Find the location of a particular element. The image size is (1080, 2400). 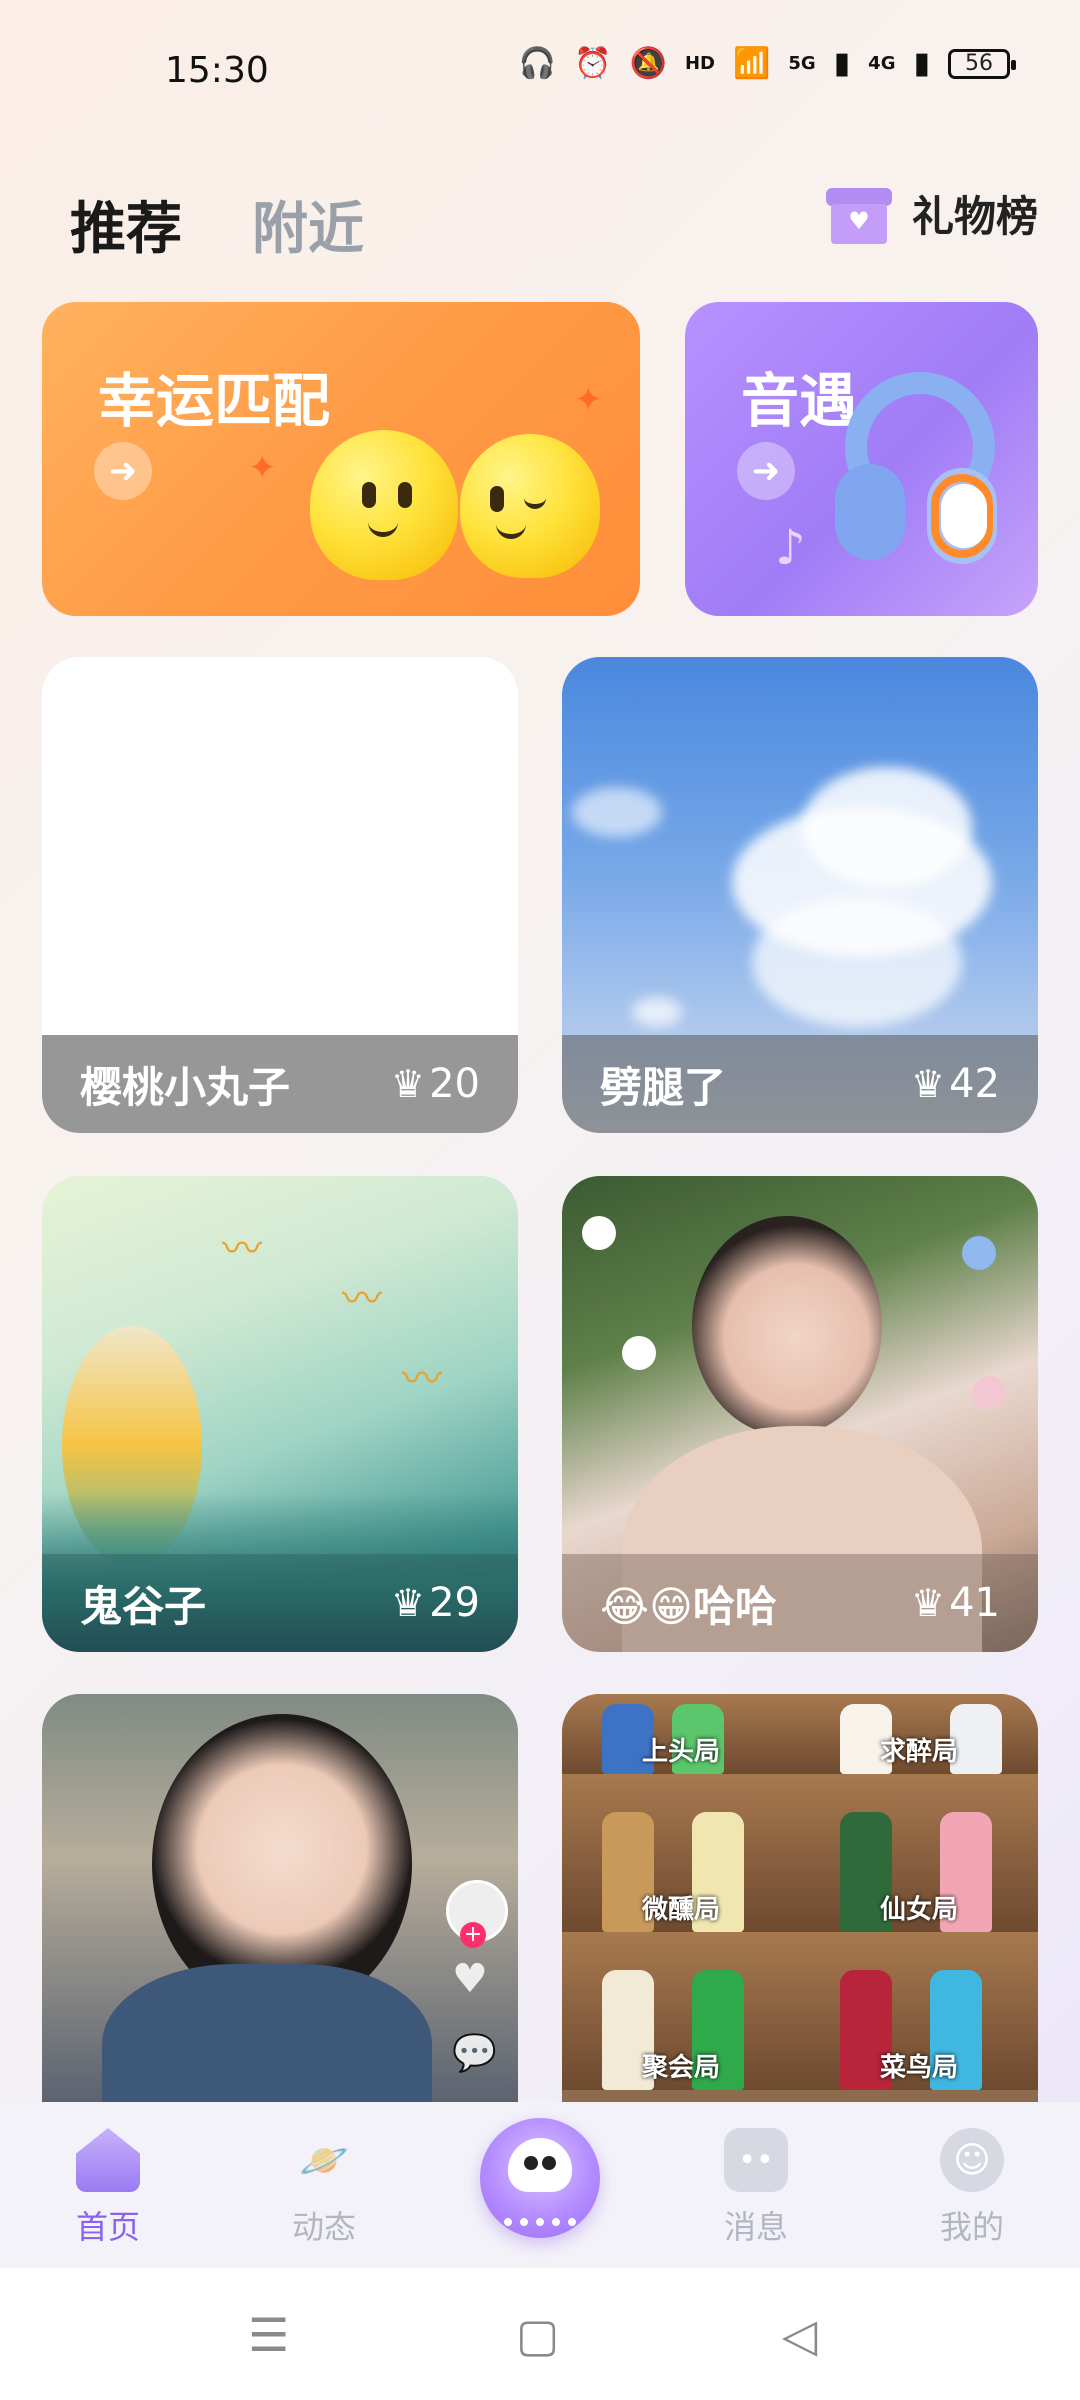

room-card: 😂😁哈哈 ♛ 41 is located at coordinates (800, 1414).